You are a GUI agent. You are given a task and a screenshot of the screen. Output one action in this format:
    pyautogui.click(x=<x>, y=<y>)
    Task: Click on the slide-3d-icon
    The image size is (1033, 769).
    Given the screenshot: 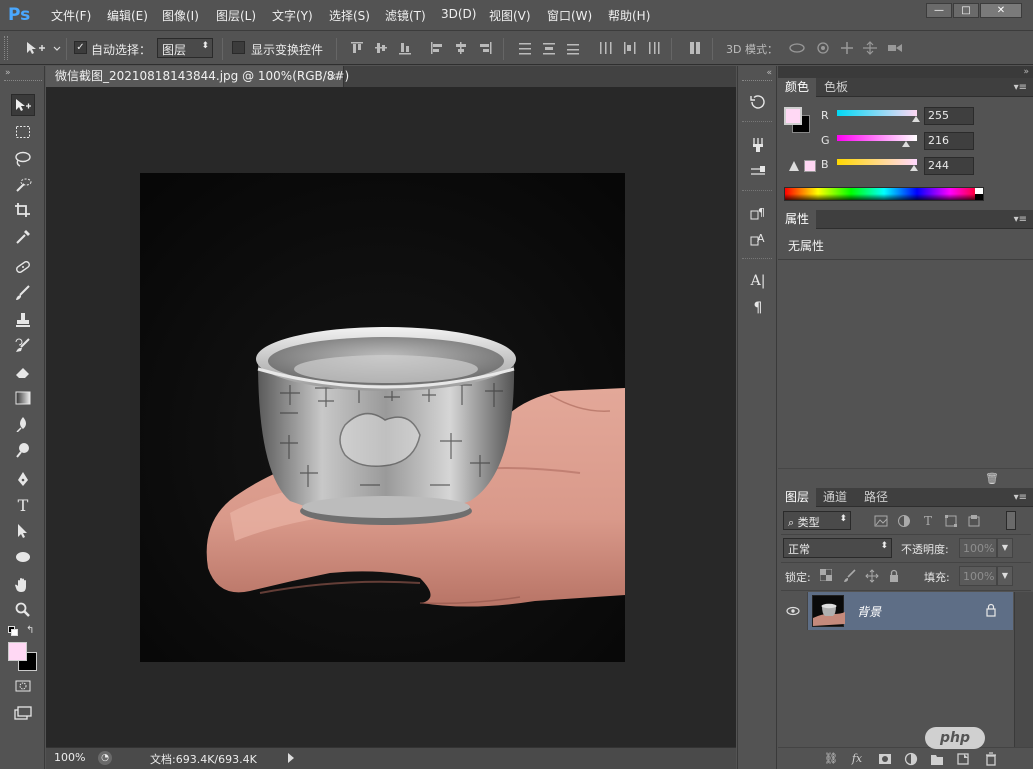 What is the action you would take?
    pyautogui.click(x=870, y=48)
    